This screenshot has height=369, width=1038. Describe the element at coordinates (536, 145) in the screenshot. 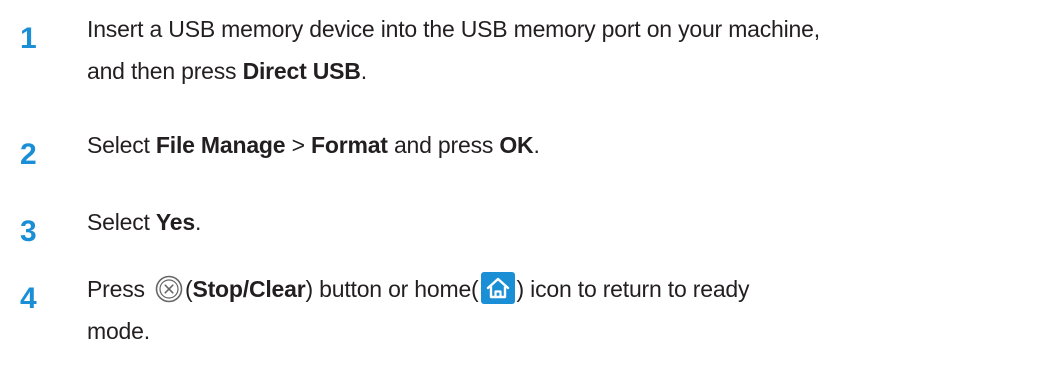

I see `step-2-text-4: .` at that location.